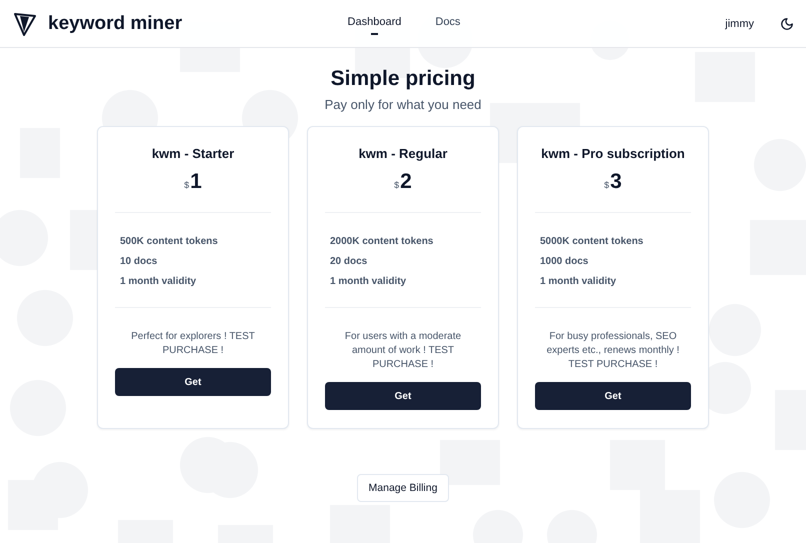 The image size is (806, 543). I want to click on plan-description: For users with a moderate amount of work ! TEST PURCHASE !, so click(403, 351).